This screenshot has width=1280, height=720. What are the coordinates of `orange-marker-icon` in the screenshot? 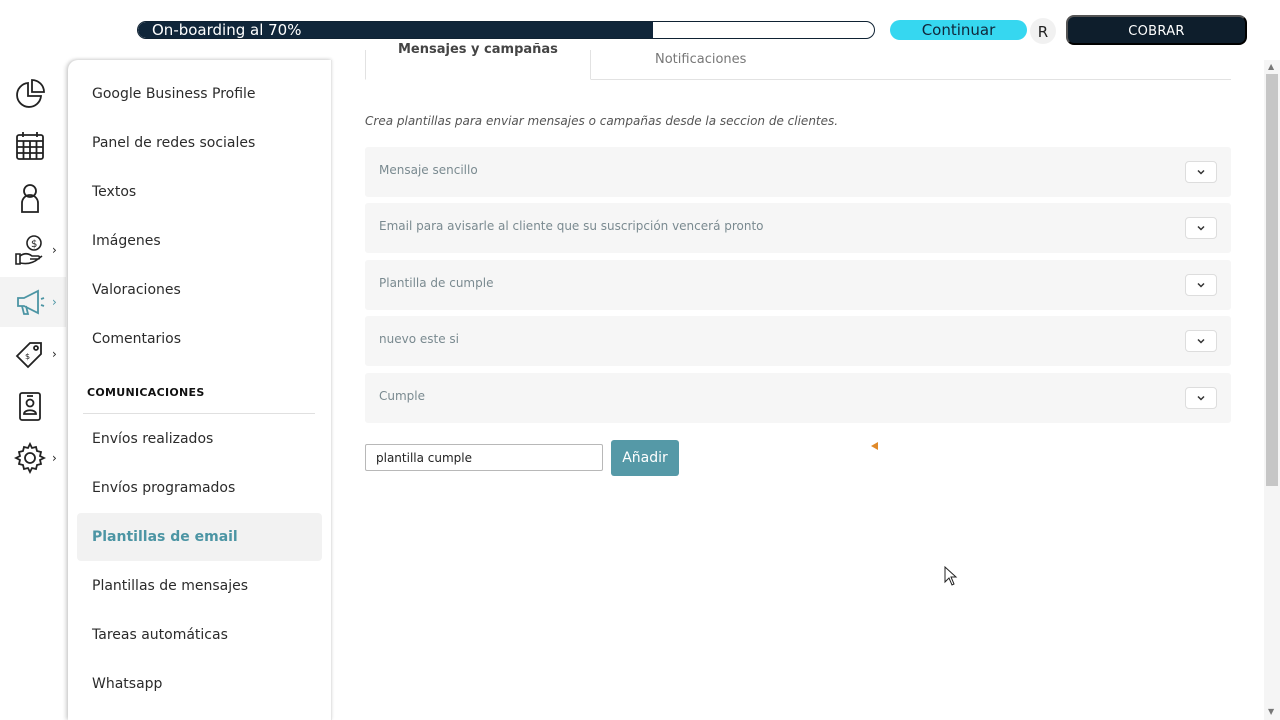 It's located at (874, 446).